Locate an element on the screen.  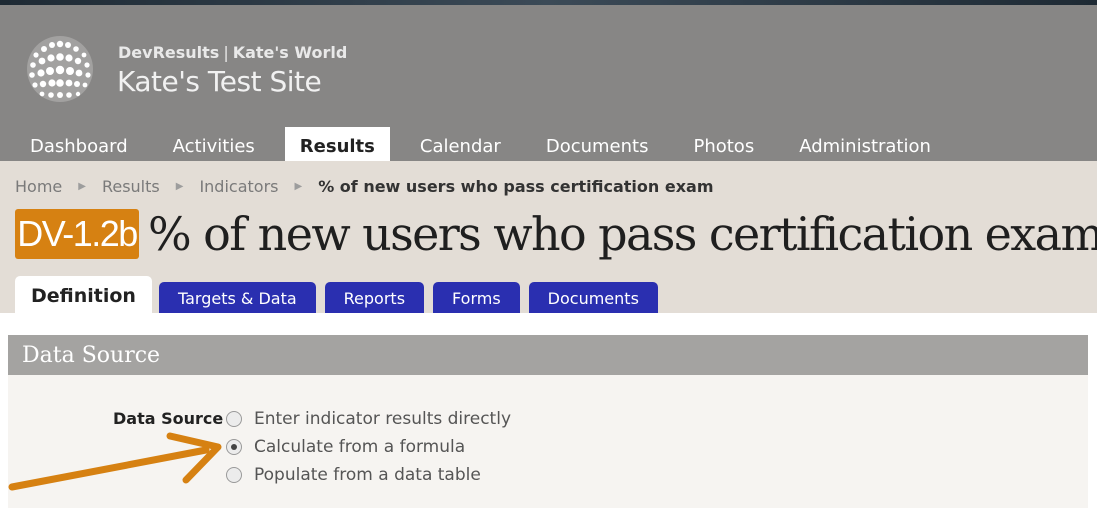
nav-dashboard: Dashboard is located at coordinates (79, 144).